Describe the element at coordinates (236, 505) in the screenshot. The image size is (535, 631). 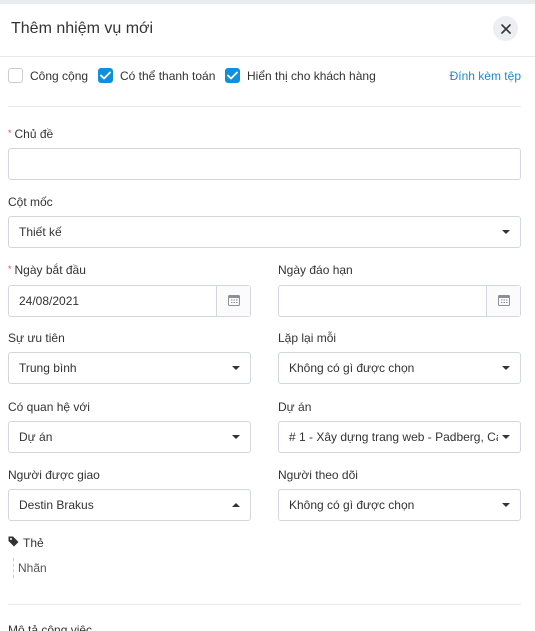
I see `chevron-up-icon` at that location.